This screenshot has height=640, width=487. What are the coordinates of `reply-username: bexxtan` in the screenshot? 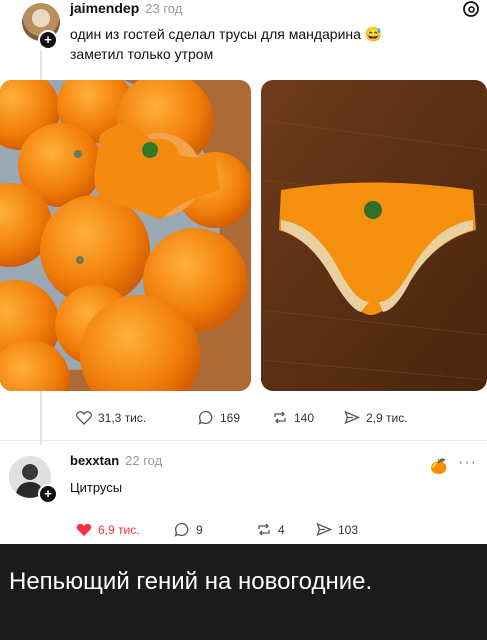 It's located at (94, 460).